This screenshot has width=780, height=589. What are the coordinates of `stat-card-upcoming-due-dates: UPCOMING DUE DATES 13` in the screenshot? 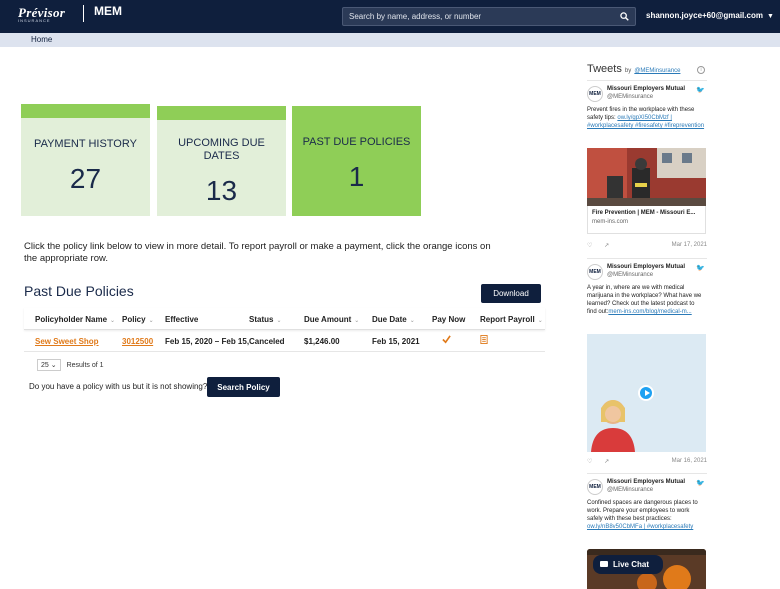 It's located at (221, 161).